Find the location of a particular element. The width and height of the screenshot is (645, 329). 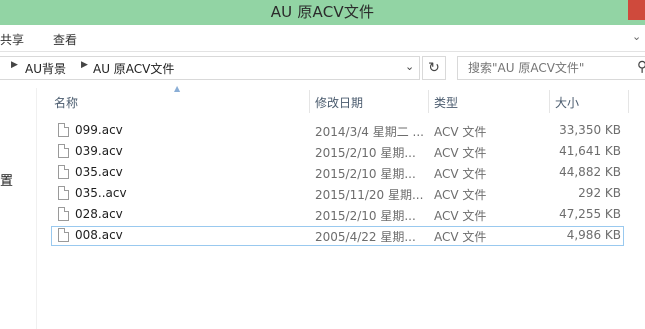

file-row: 028.acv 2015/2/10 星期... ACV 文件 47,255 KB is located at coordinates (337, 215).